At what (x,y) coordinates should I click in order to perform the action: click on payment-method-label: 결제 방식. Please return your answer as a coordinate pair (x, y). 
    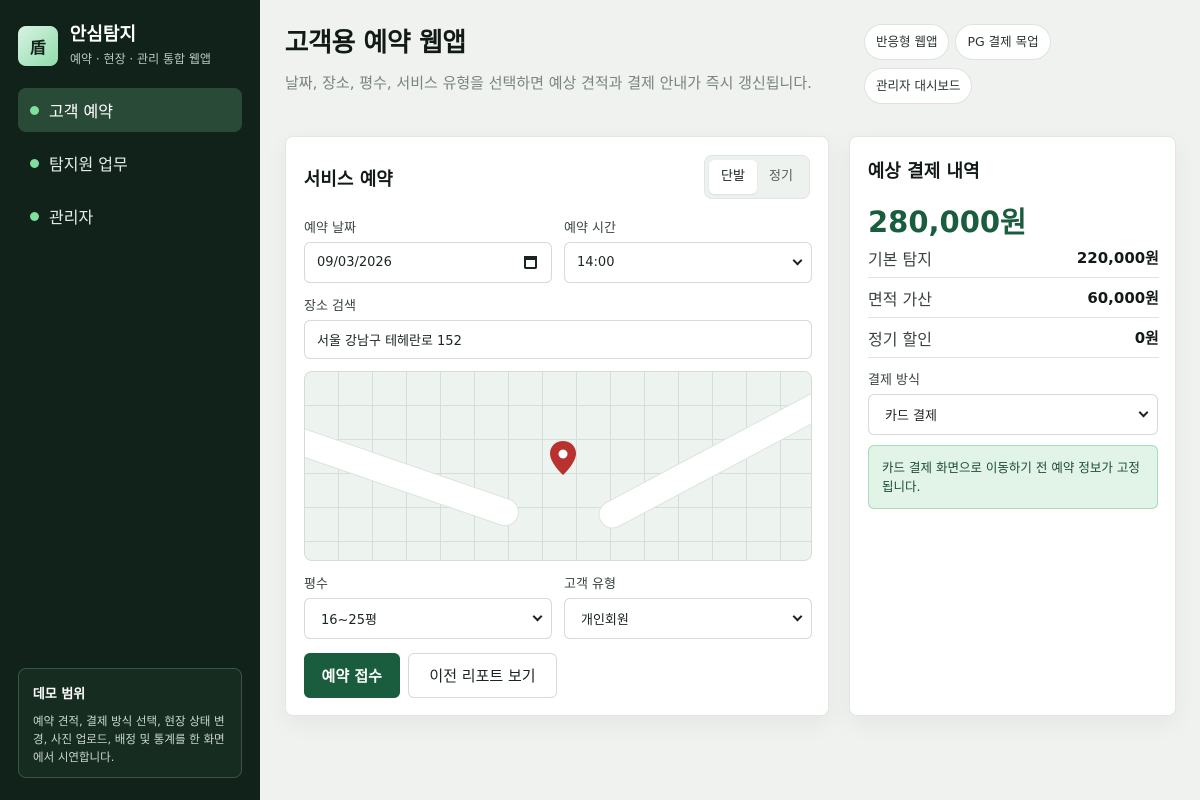
    Looking at the image, I should click on (894, 380).